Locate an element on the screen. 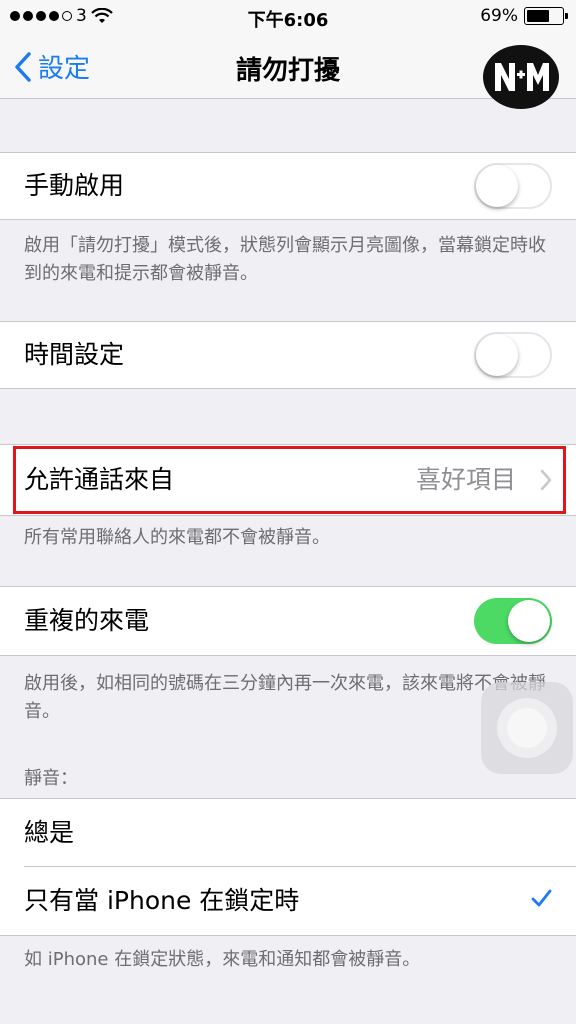 This screenshot has height=1024, width=576. silence-option-label: 總是 is located at coordinates (49, 832).